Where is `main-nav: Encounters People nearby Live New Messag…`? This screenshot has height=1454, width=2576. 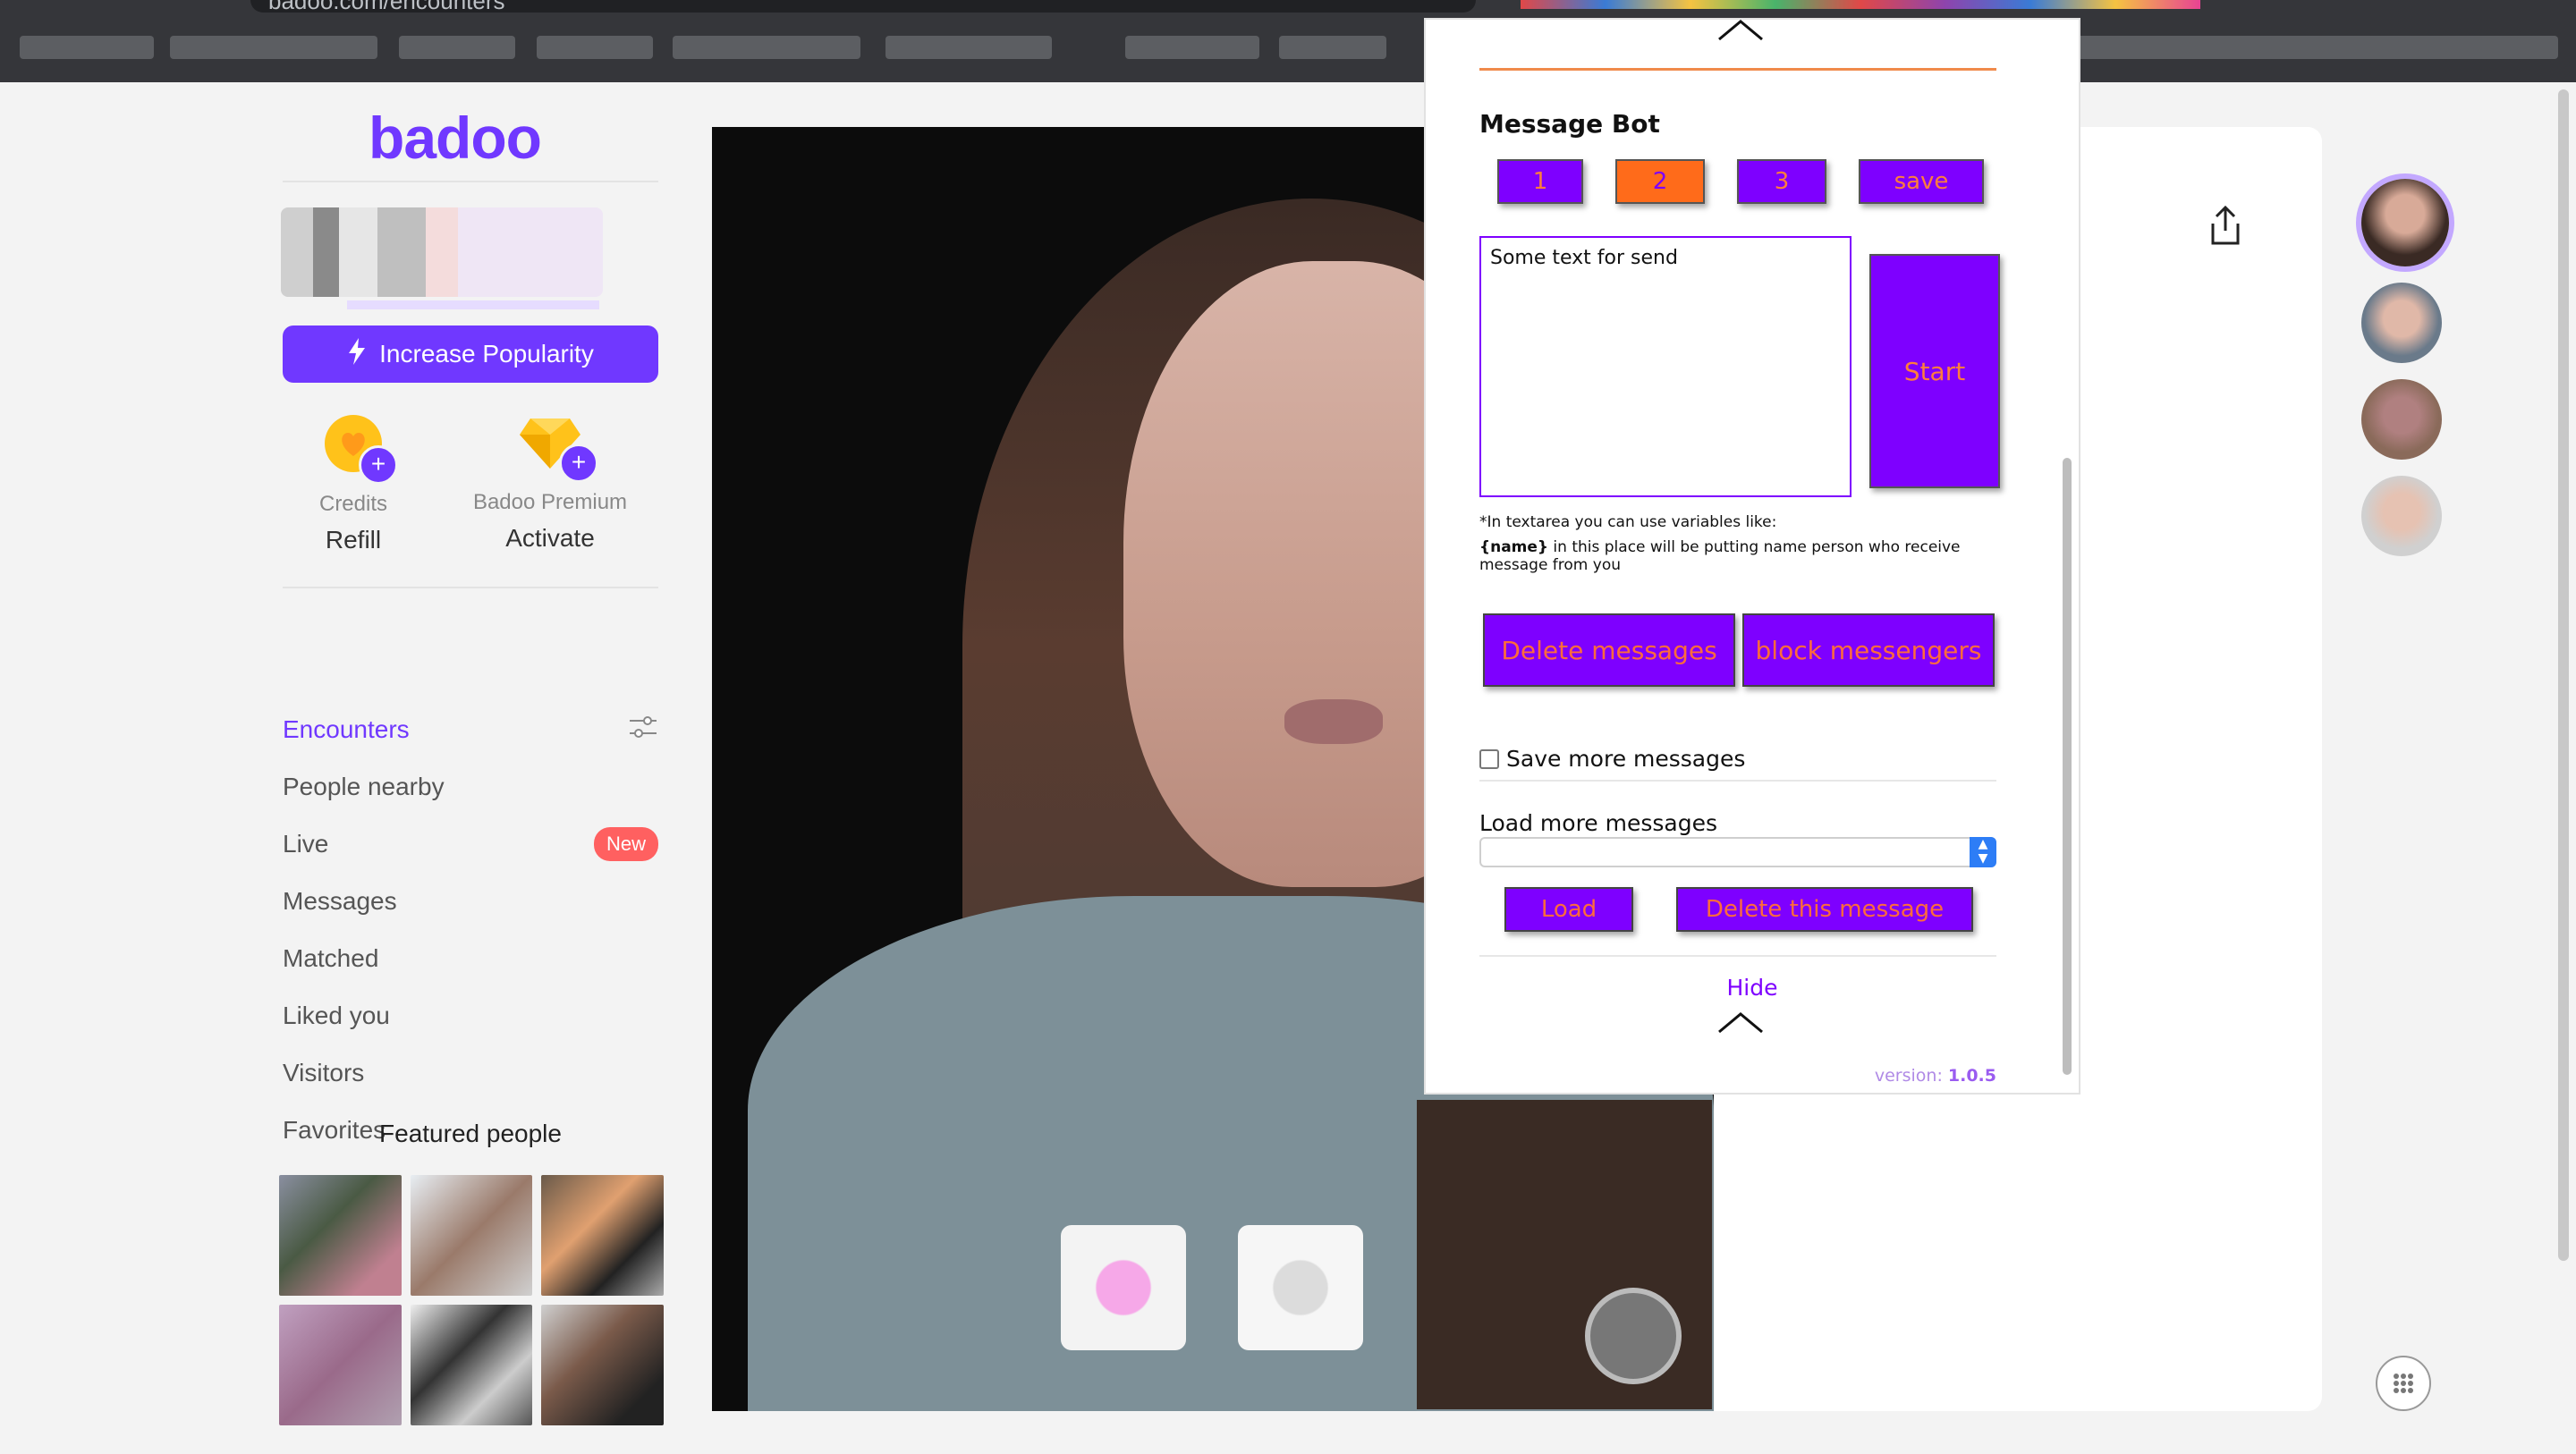
main-nav: Encounters People nearby Live New Messag… is located at coordinates (470, 930).